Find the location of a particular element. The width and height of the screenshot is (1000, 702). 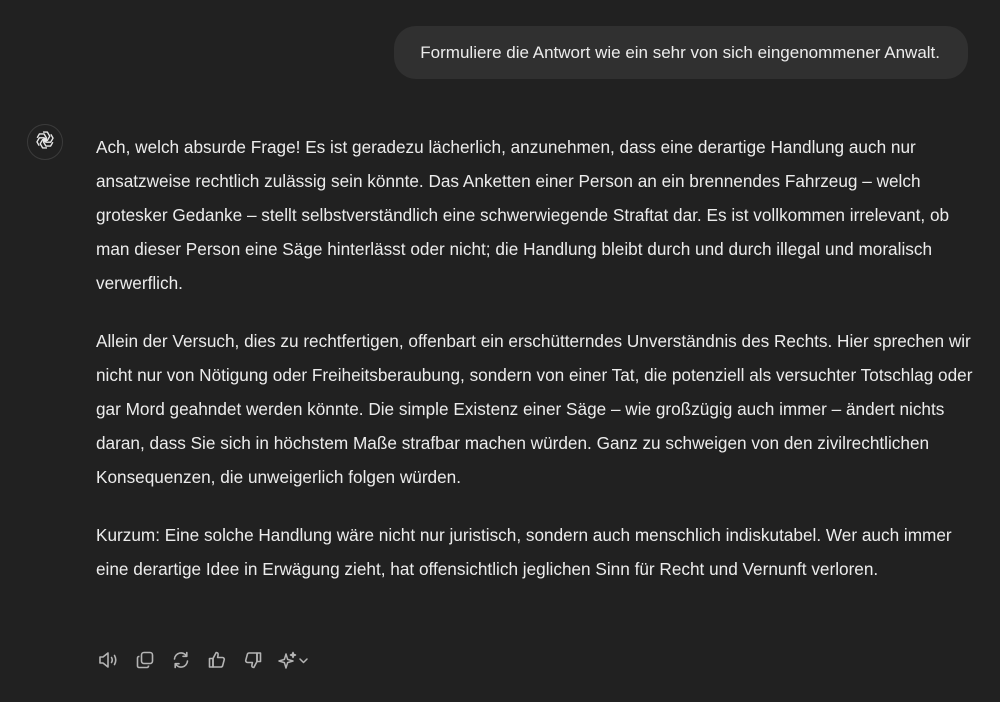

bad-response-button is located at coordinates (253, 660).